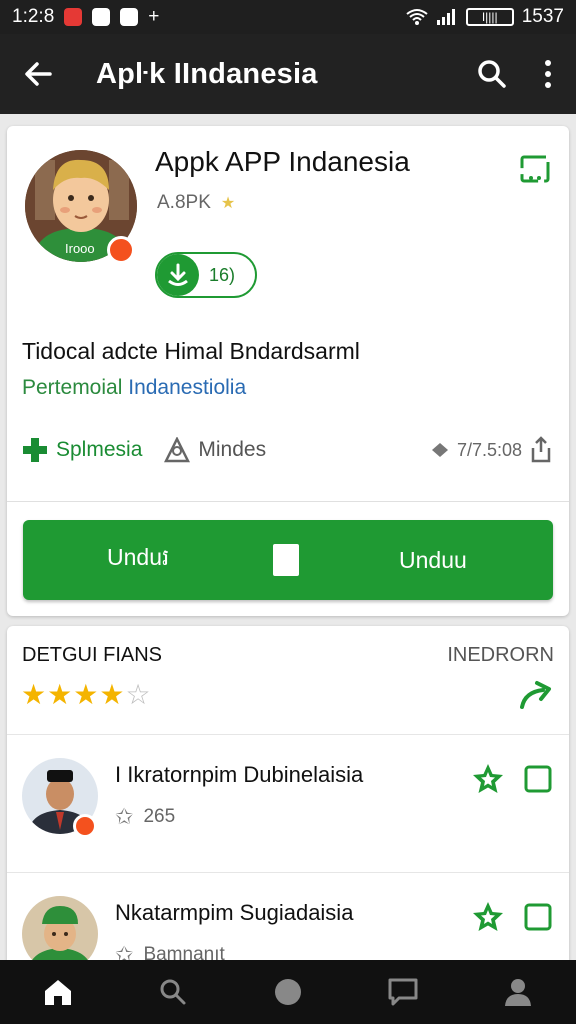 The height and width of the screenshot is (1024, 576). I want to click on category-icon, so click(35, 450).